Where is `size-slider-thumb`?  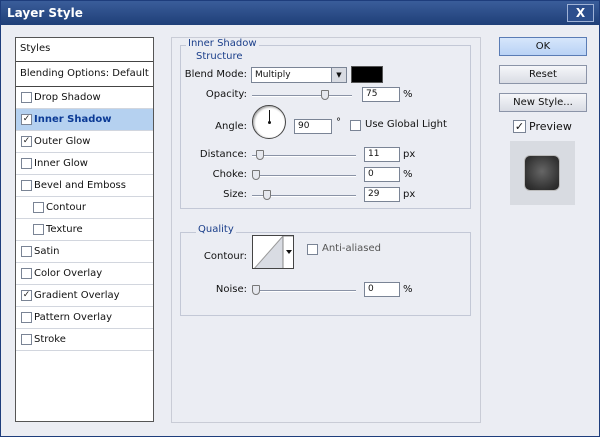 size-slider-thumb is located at coordinates (267, 195).